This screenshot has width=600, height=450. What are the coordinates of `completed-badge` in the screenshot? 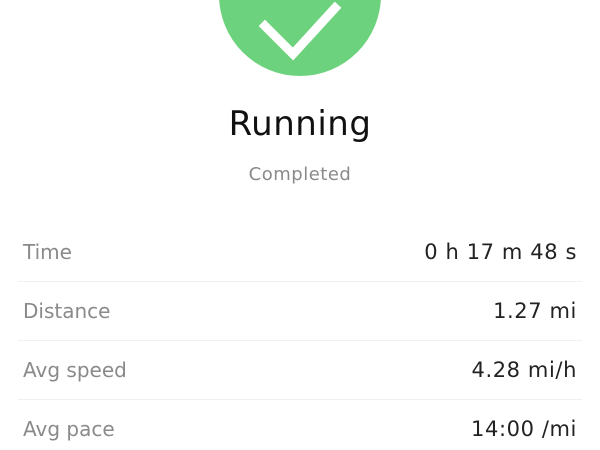 It's located at (300, 38).